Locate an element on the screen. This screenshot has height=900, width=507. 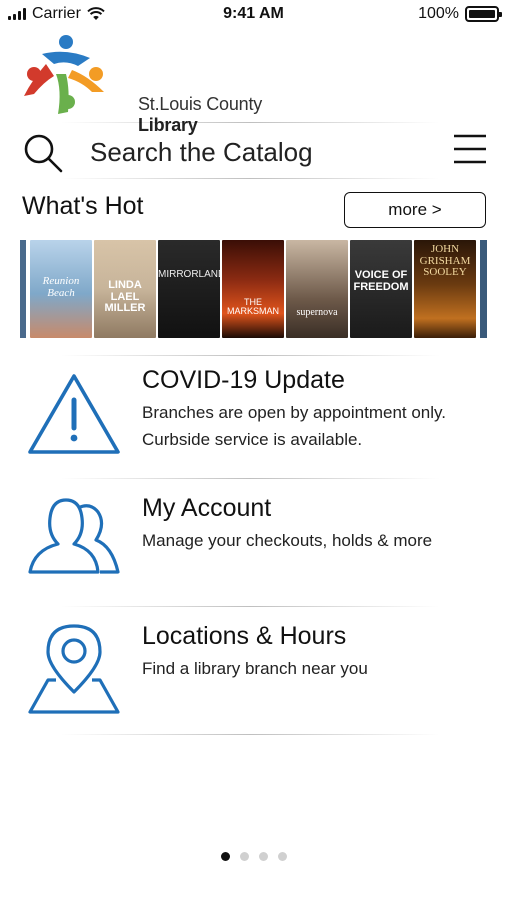
feature-title: My Account is located at coordinates (207, 508).